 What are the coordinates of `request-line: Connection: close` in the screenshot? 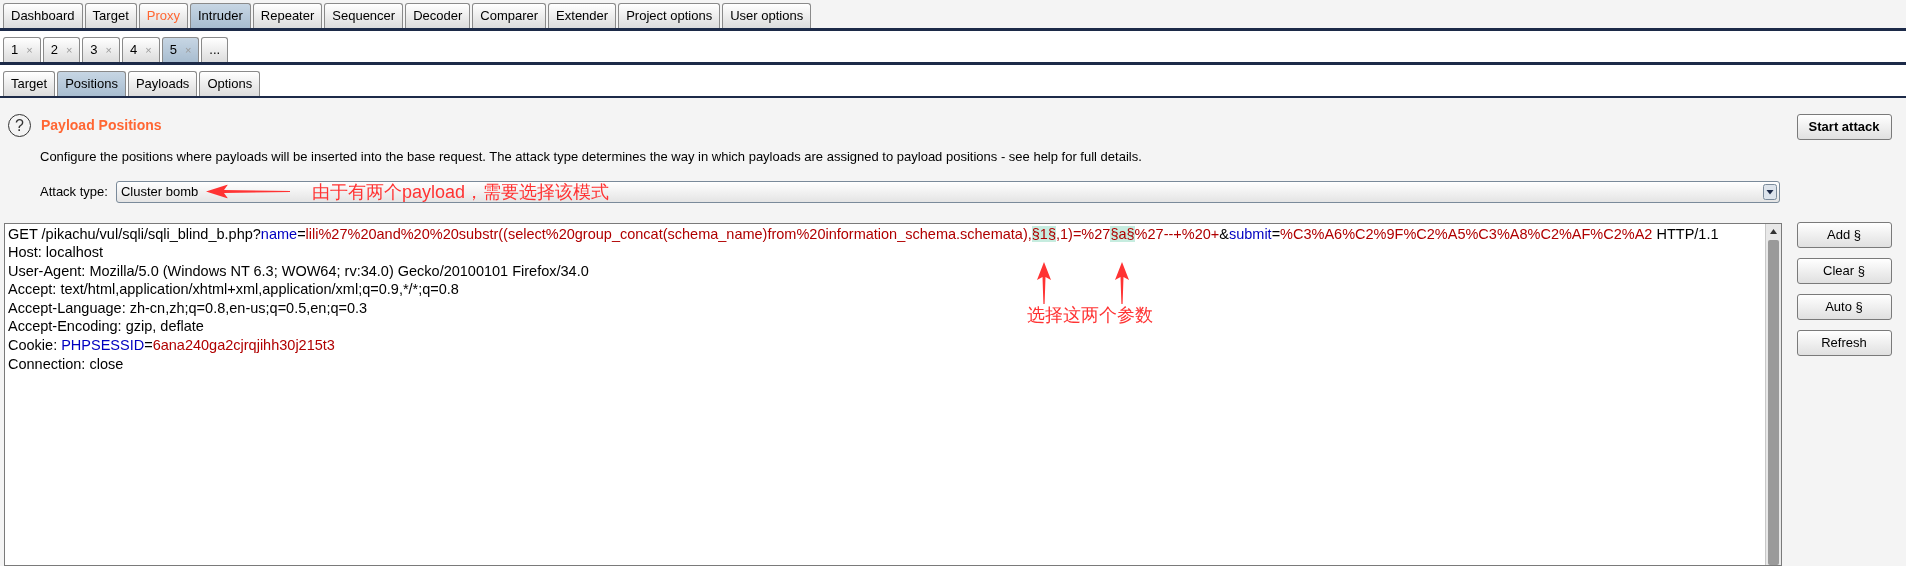 It's located at (66, 364).